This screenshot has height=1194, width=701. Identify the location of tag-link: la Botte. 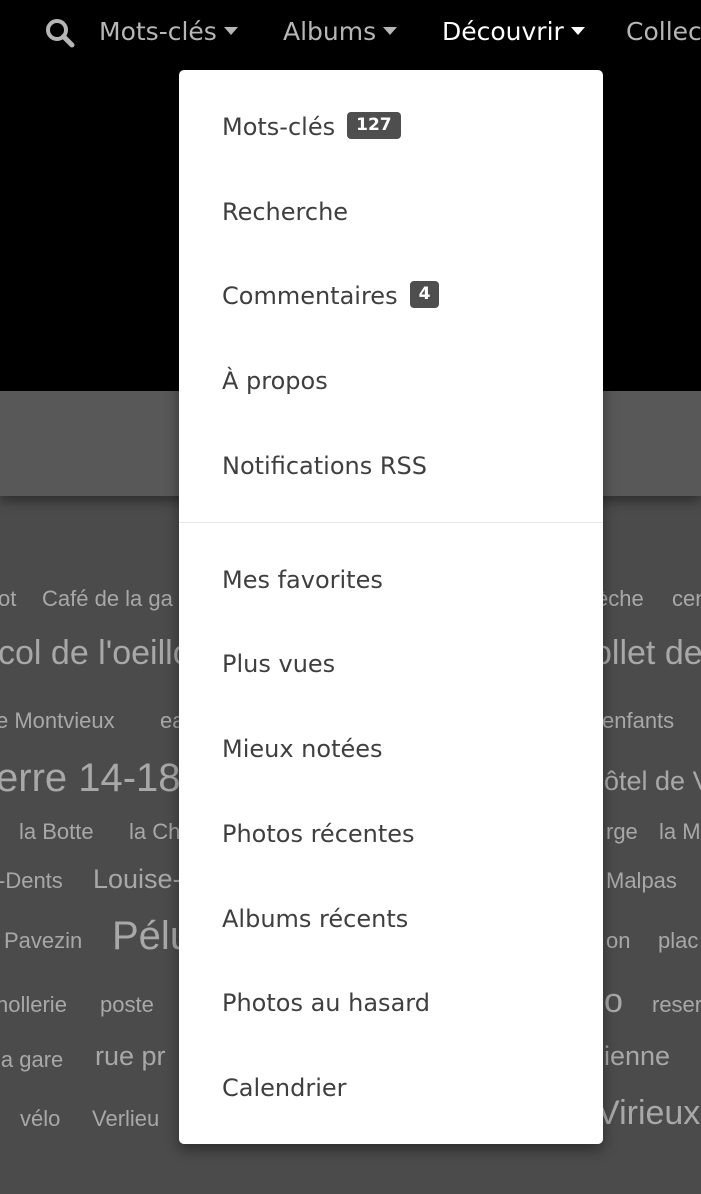
(56, 832).